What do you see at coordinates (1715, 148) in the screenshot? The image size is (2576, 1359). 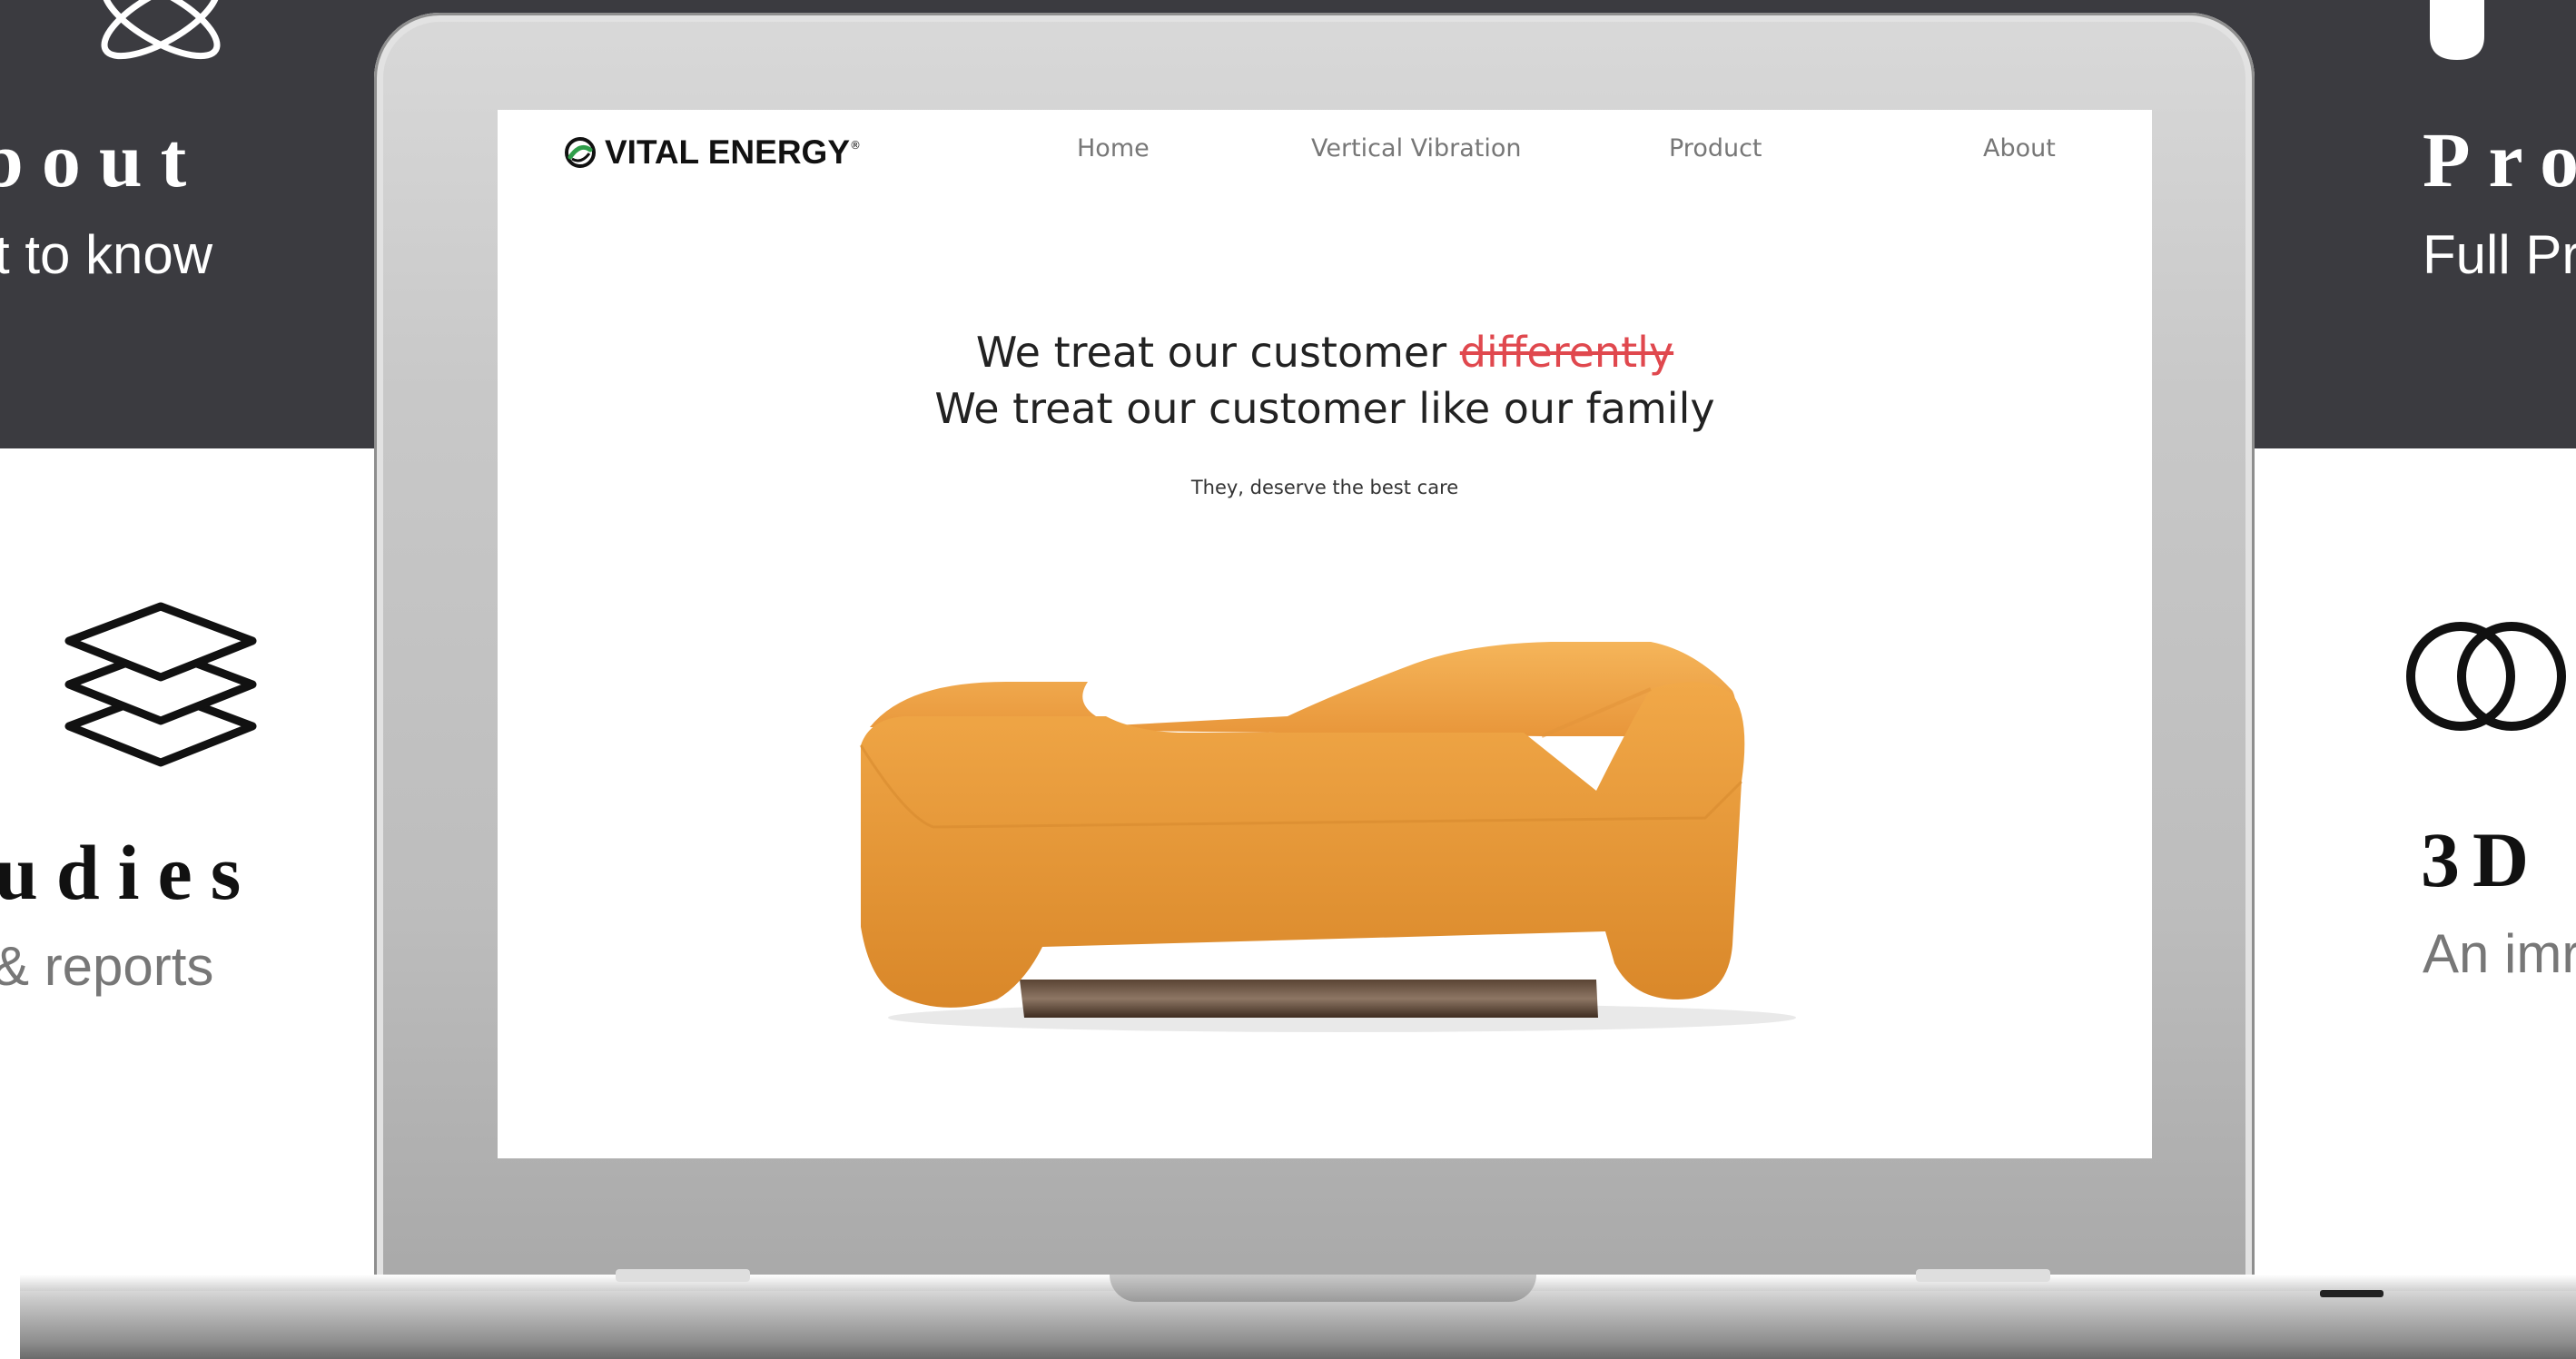 I see `nav-product: Product` at bounding box center [1715, 148].